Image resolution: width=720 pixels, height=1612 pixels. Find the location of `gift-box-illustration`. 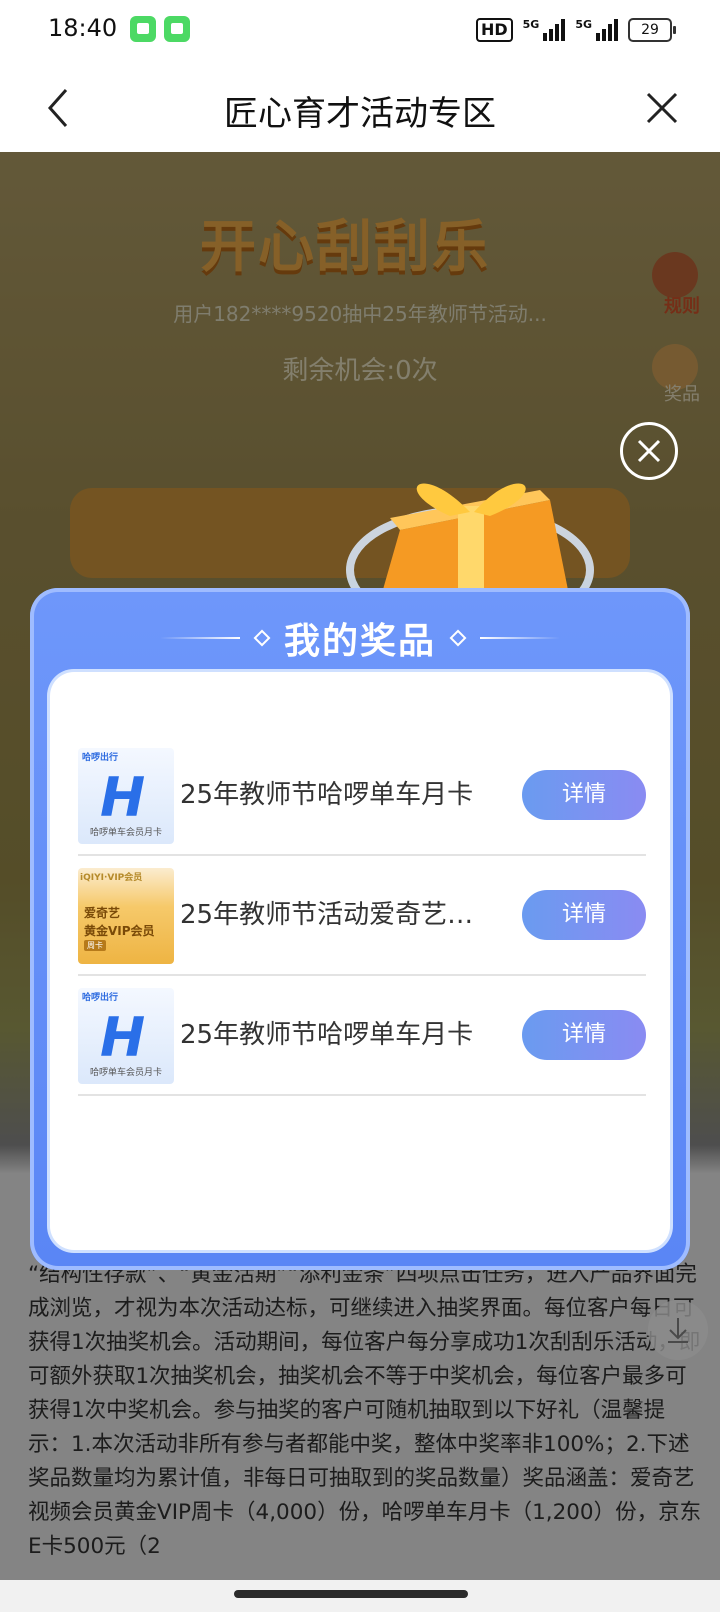

gift-box-illustration is located at coordinates (470, 541).